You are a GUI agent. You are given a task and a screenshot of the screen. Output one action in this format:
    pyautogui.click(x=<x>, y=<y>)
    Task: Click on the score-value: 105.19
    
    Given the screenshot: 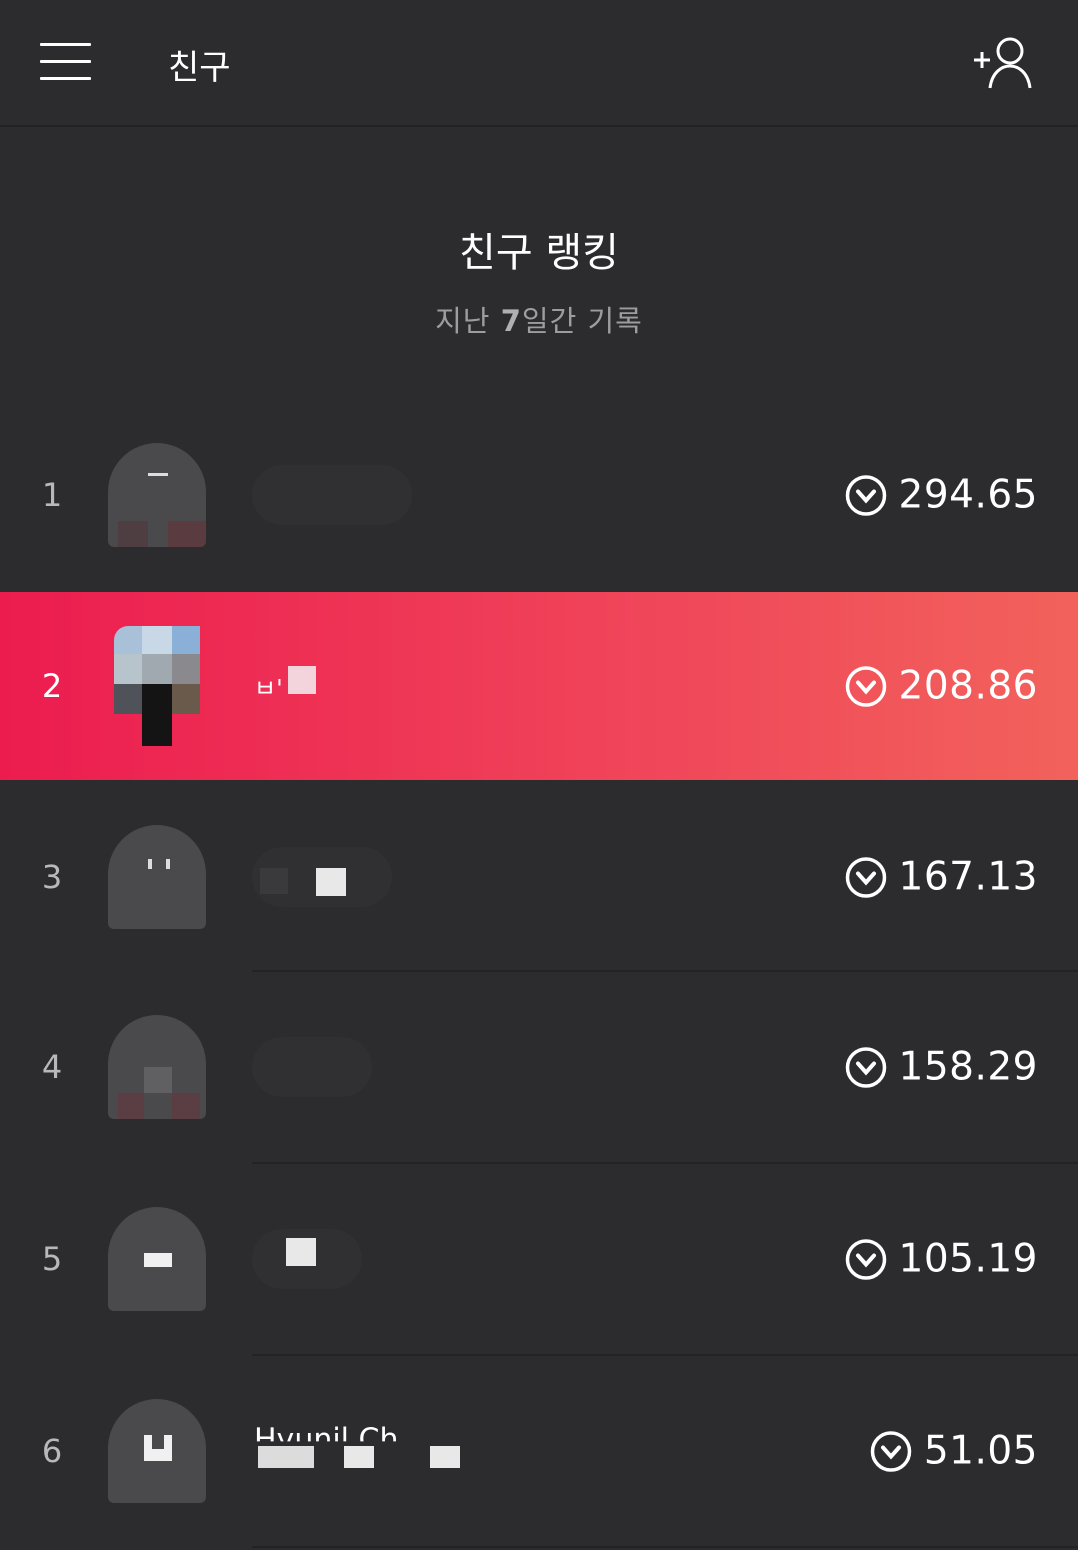 What is the action you would take?
    pyautogui.click(x=968, y=1259)
    